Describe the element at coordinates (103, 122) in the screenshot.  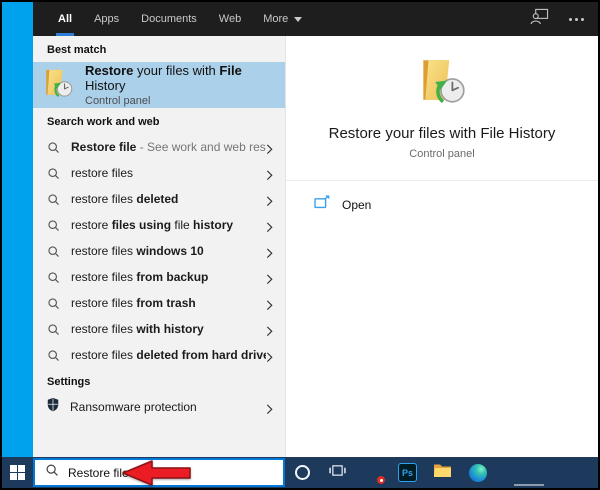
I see `search-web-header: Search work and web` at that location.